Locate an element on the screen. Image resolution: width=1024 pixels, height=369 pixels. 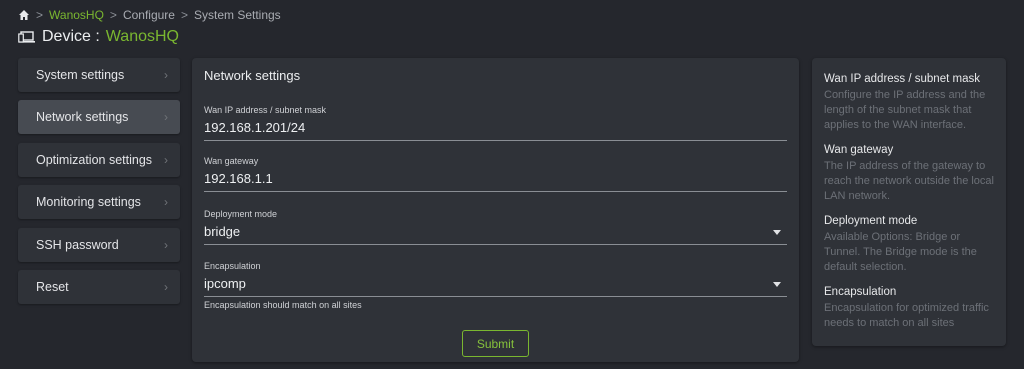
home-icon is located at coordinates (24, 15).